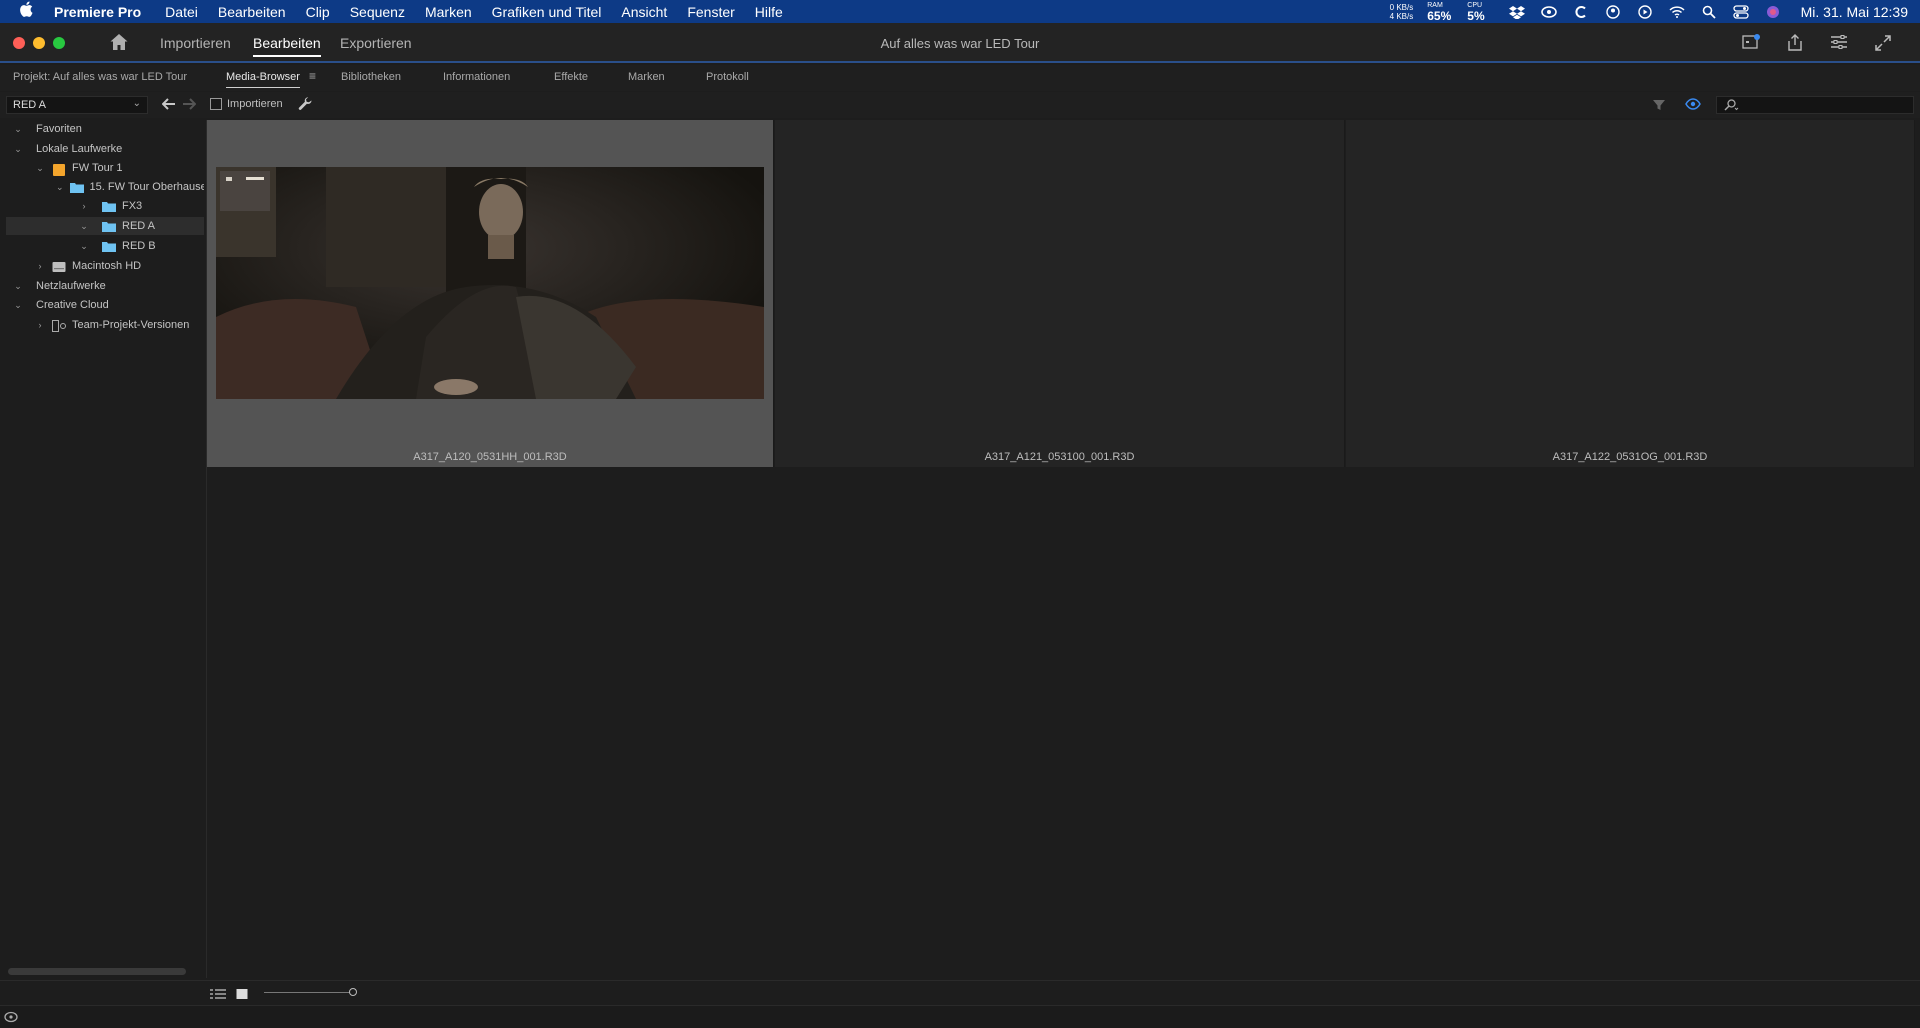 This screenshot has width=1920, height=1028. I want to click on tab-effekte: Effekte, so click(571, 77).